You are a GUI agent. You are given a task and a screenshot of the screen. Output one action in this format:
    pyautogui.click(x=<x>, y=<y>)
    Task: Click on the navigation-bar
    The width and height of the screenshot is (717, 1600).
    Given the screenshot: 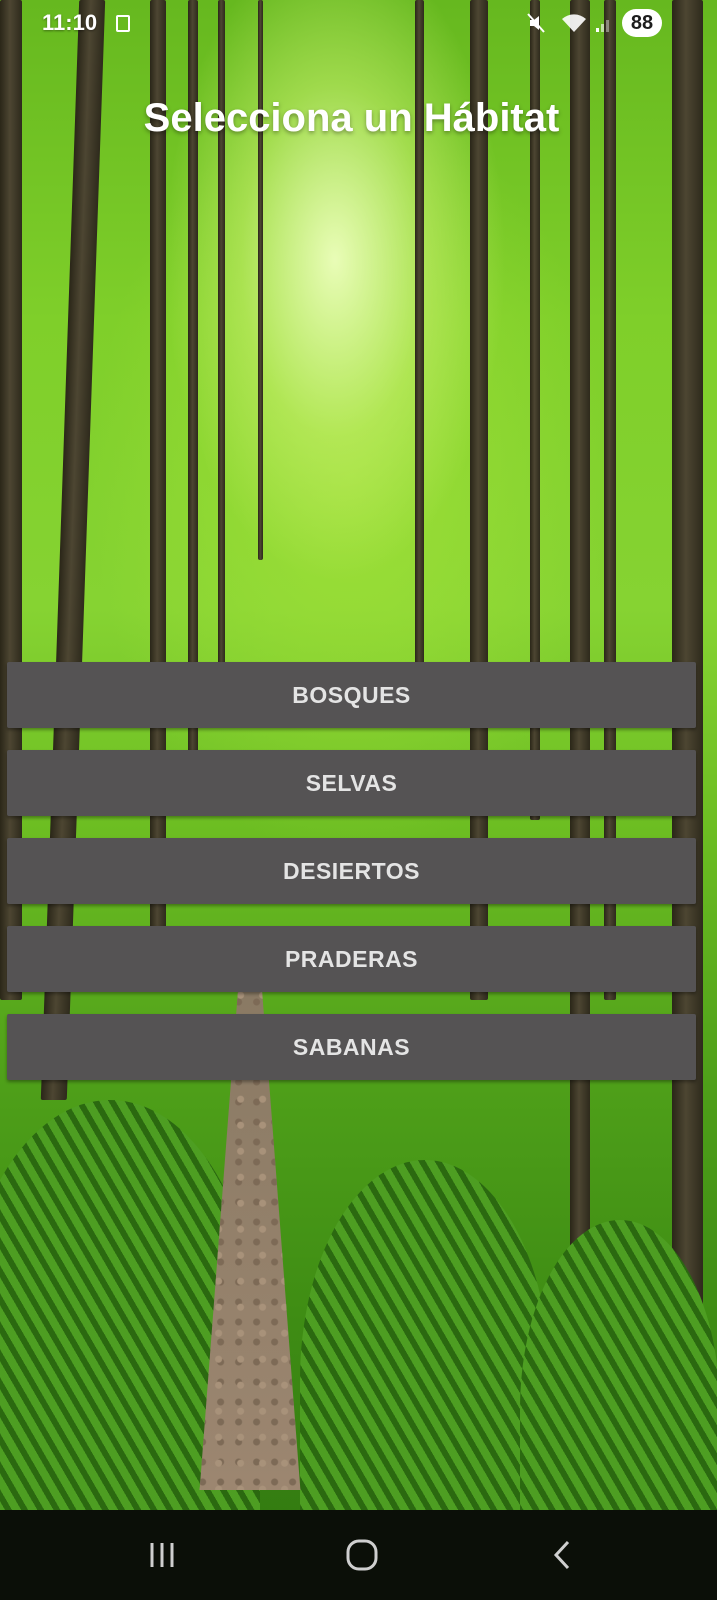 What is the action you would take?
    pyautogui.click(x=358, y=1555)
    